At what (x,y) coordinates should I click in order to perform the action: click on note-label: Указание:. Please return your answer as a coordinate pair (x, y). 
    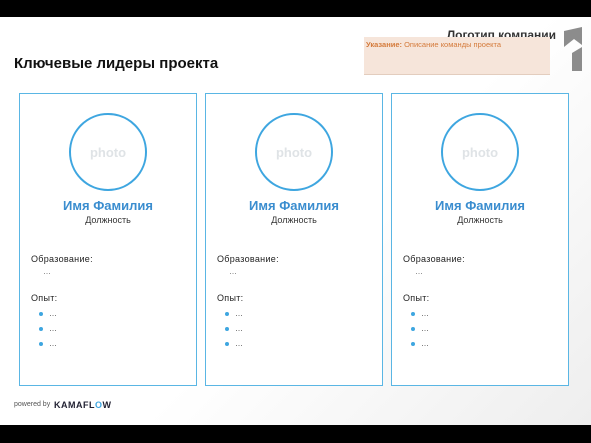
    Looking at the image, I should click on (384, 44).